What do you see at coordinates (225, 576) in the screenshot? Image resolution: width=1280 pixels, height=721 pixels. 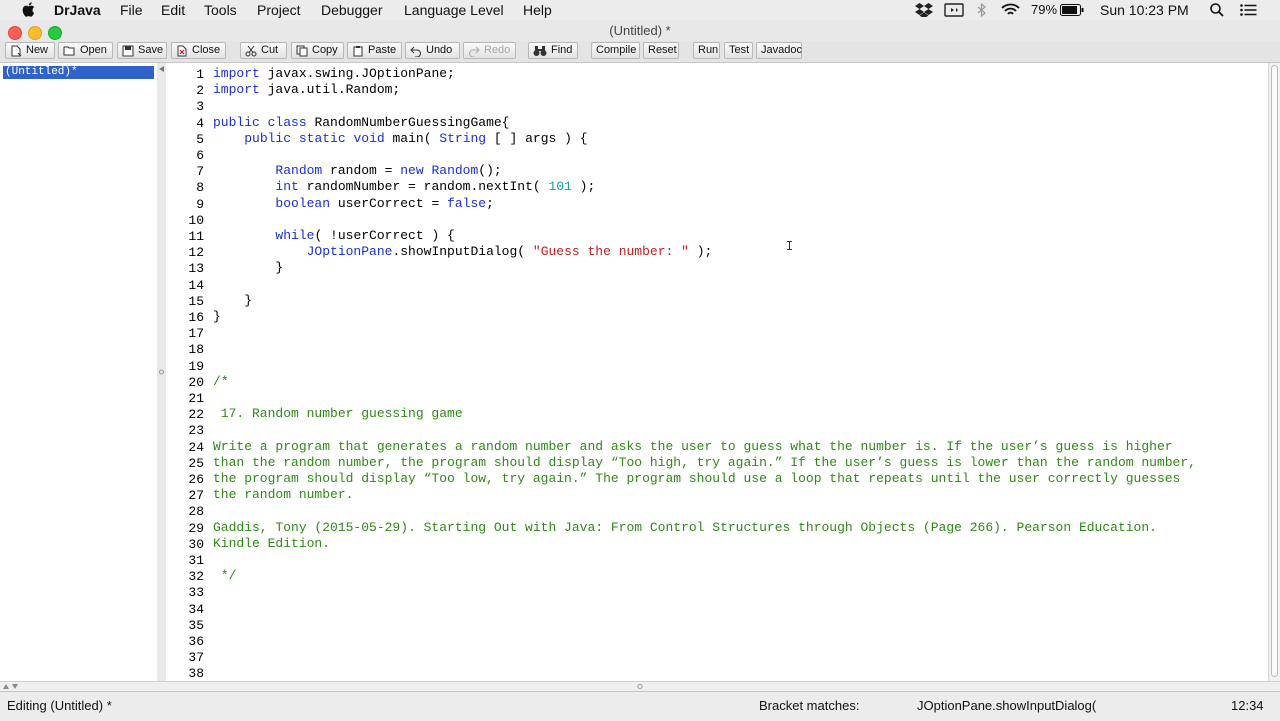 I see `code-line-32: */` at bounding box center [225, 576].